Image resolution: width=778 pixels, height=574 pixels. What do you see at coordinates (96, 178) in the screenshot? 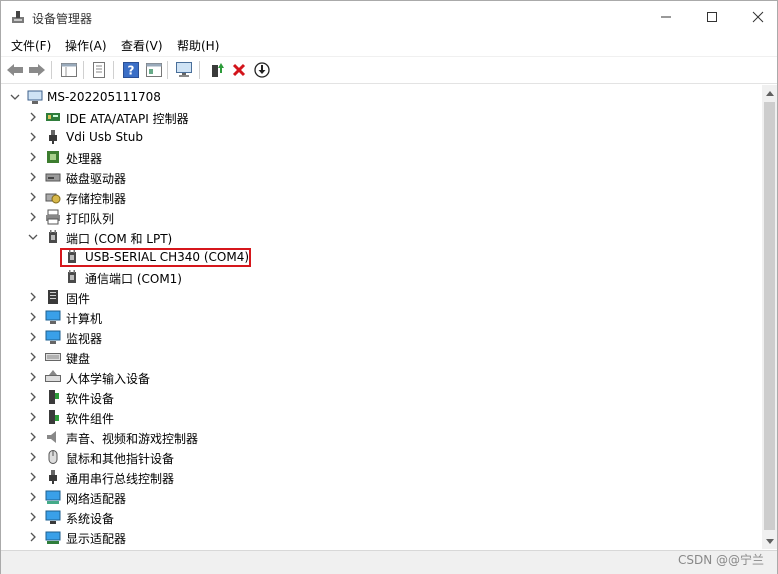
I see `tree-item-label: 磁盘驱动器` at bounding box center [96, 178].